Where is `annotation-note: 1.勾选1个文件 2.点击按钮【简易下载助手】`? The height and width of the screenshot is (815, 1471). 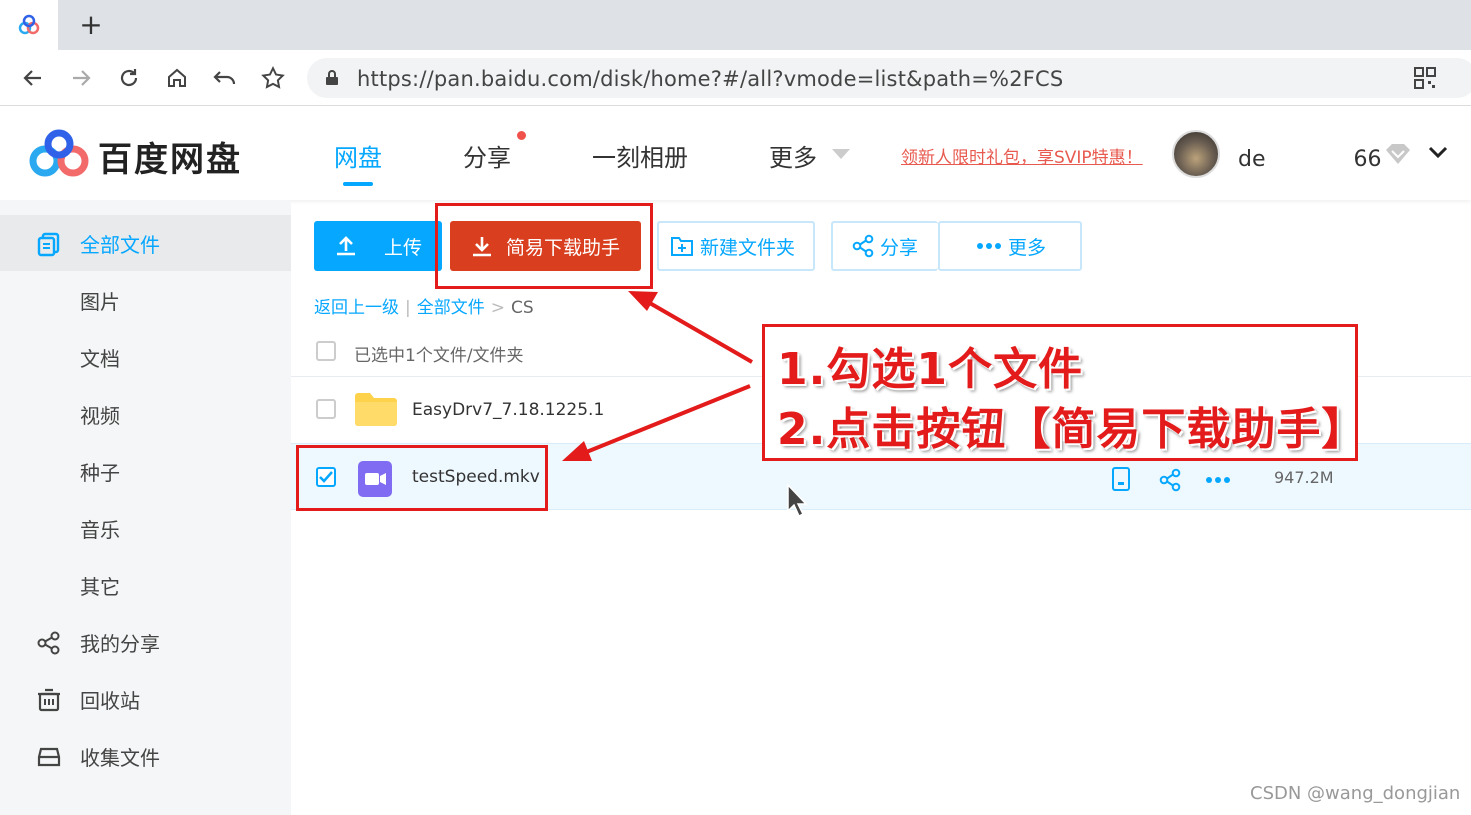
annotation-note: 1.勾选1个文件 2.点击按钮【简易下载助手】 is located at coordinates (1063, 392).